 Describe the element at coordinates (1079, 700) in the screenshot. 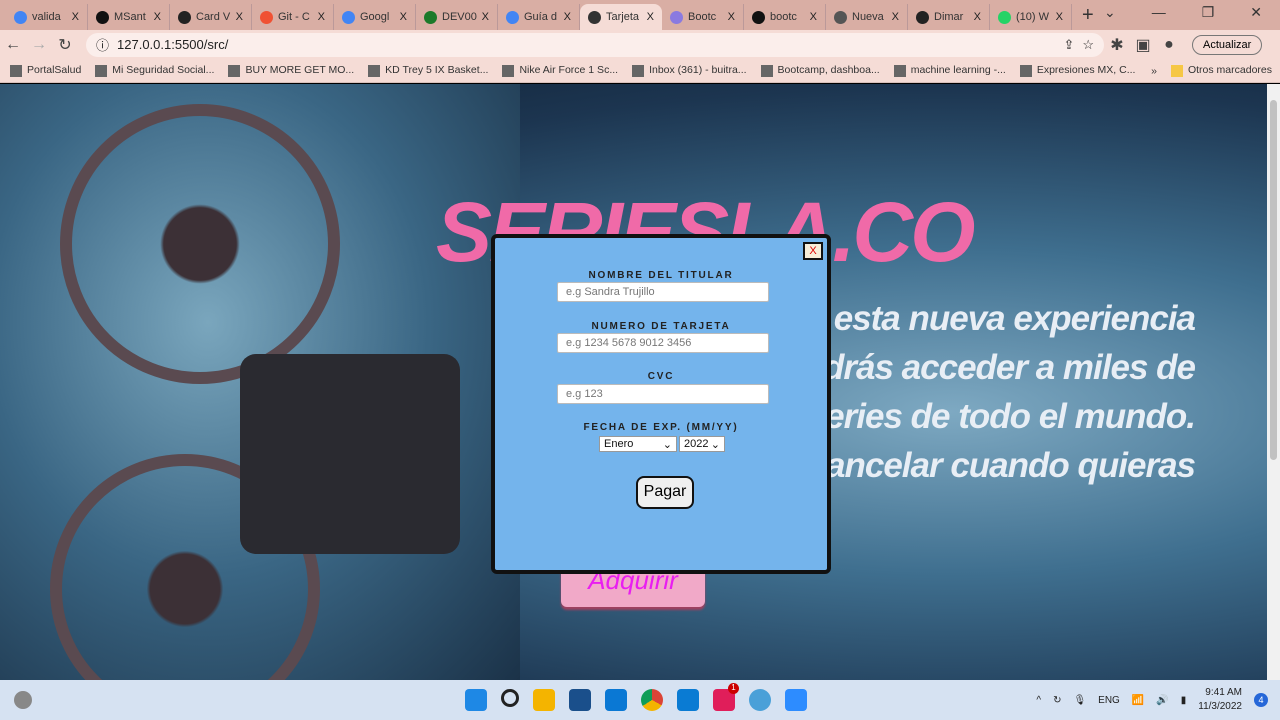

I see `microphone-icon: 🎙` at that location.